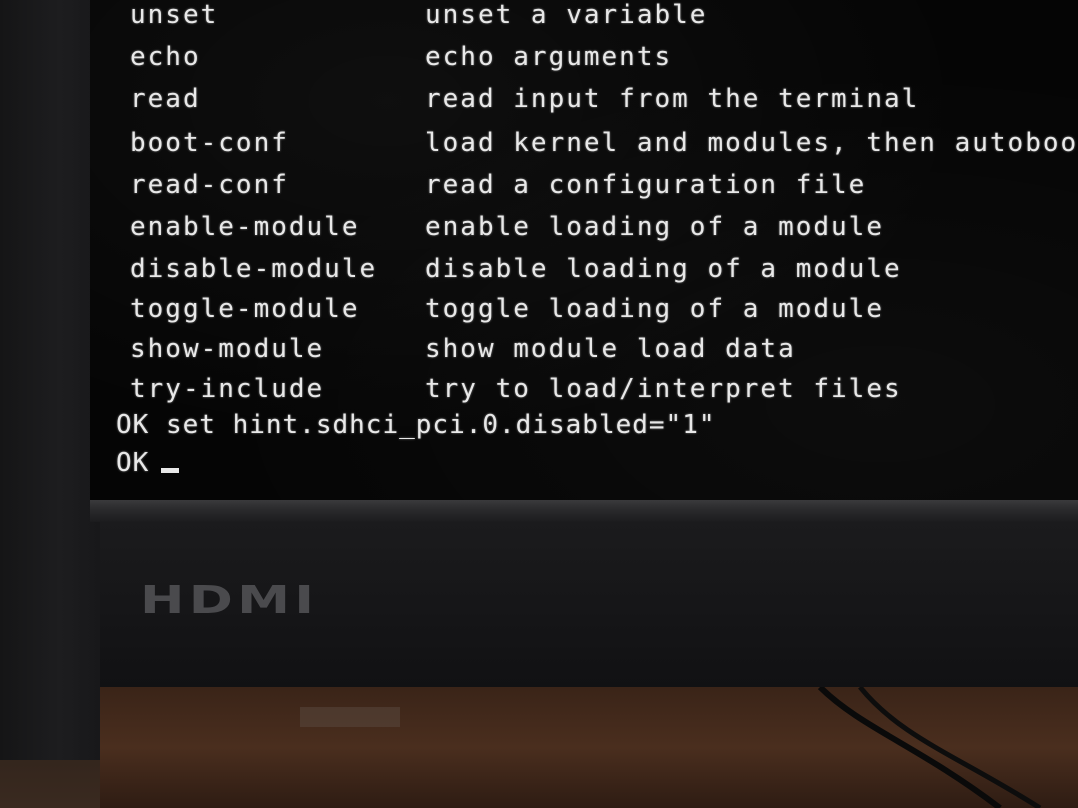  I want to click on command-description: enable loading of a module, so click(654, 227).